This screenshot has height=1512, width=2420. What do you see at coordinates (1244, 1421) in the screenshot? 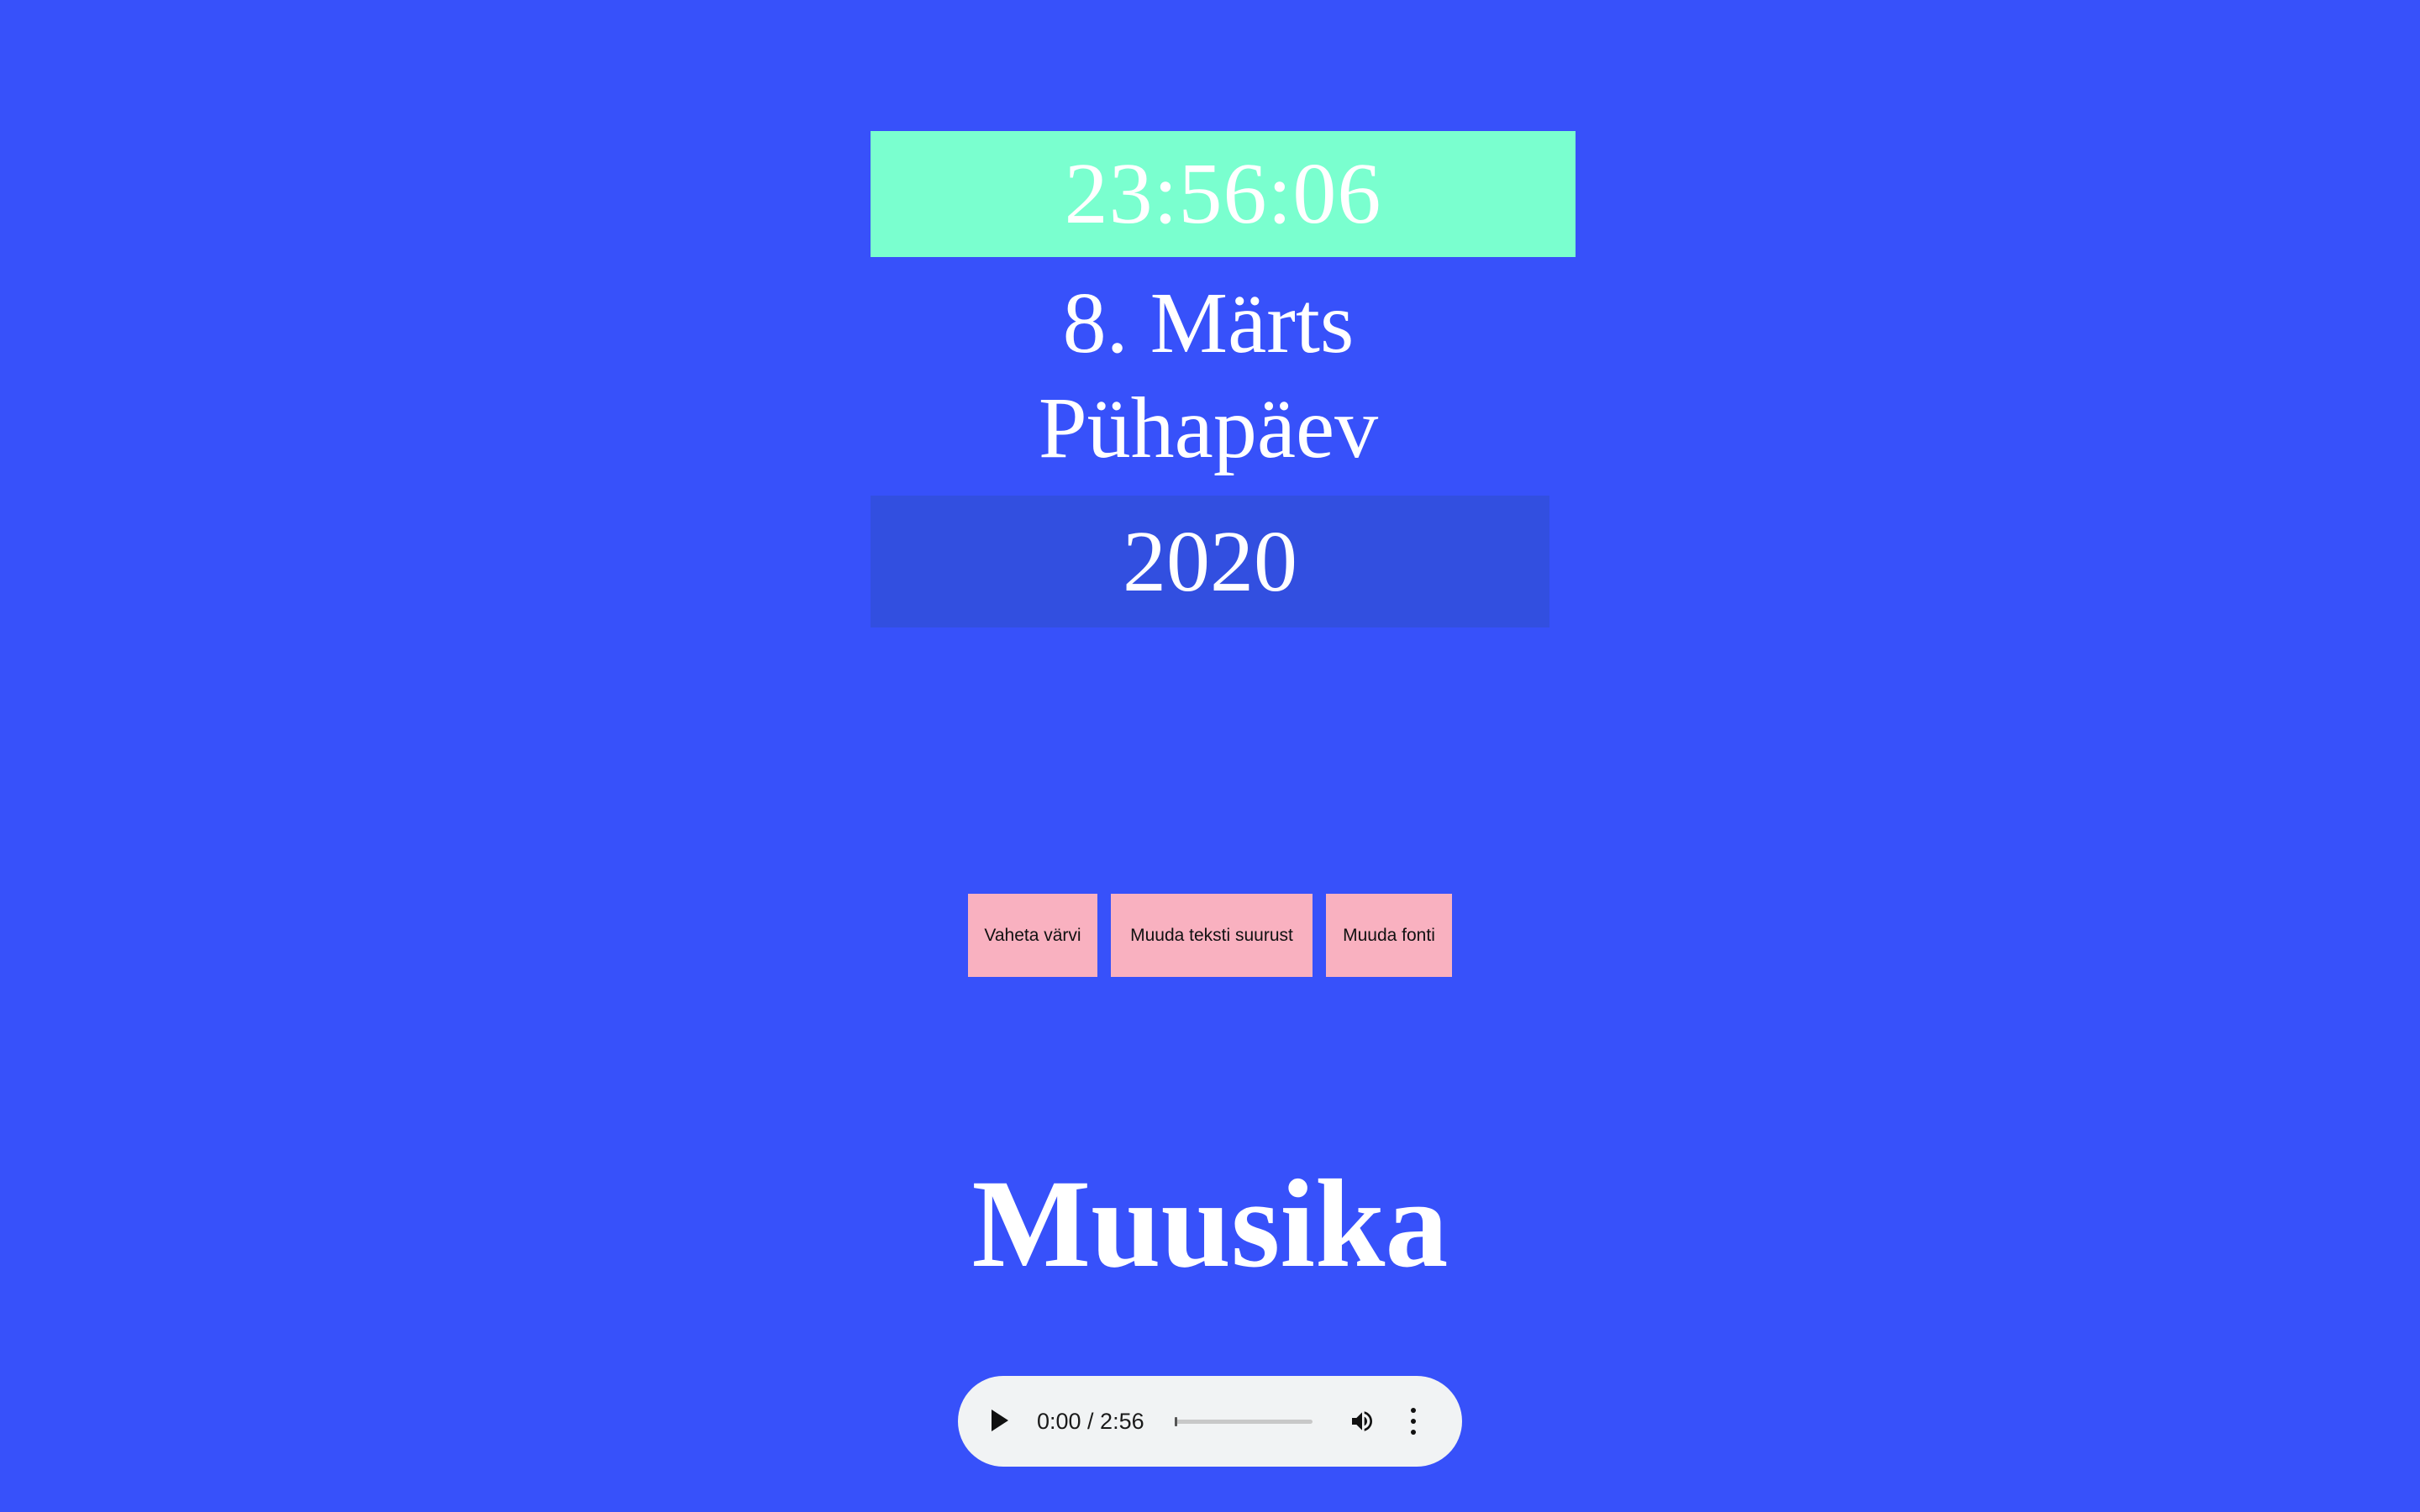
I see `audio-progress-bar` at bounding box center [1244, 1421].